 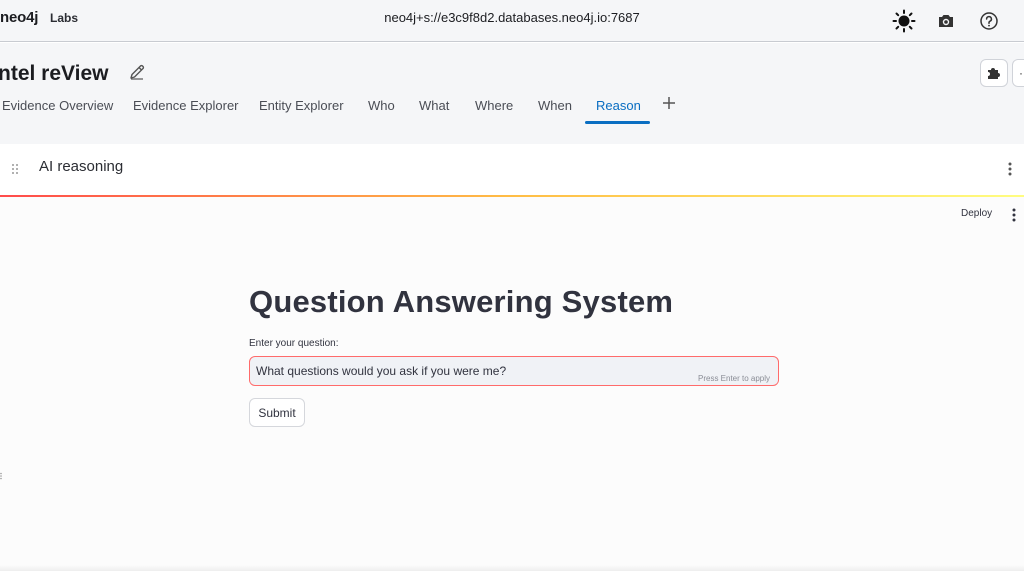 What do you see at coordinates (669, 103) in the screenshot?
I see `add-tab-plus-icon` at bounding box center [669, 103].